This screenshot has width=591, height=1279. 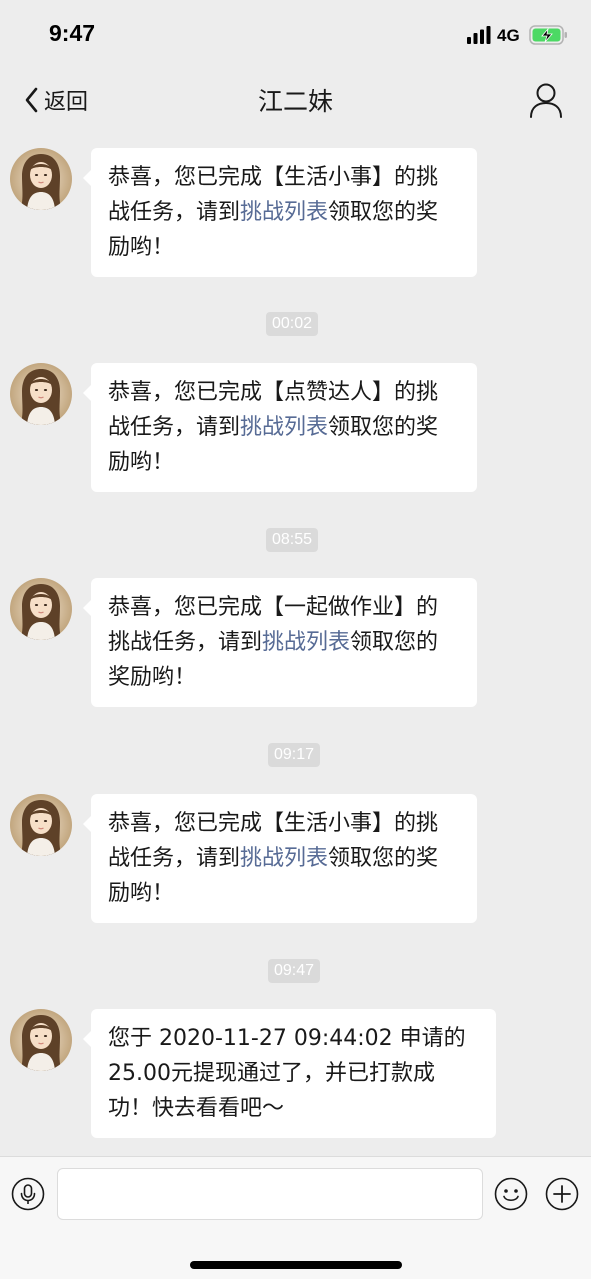 I want to click on person-icon, so click(x=546, y=100).